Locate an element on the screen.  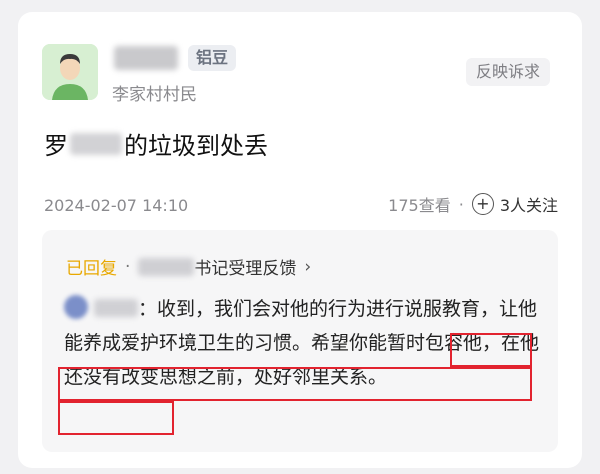
post-stats: 175查看 · + 3人关注 is located at coordinates (473, 204).